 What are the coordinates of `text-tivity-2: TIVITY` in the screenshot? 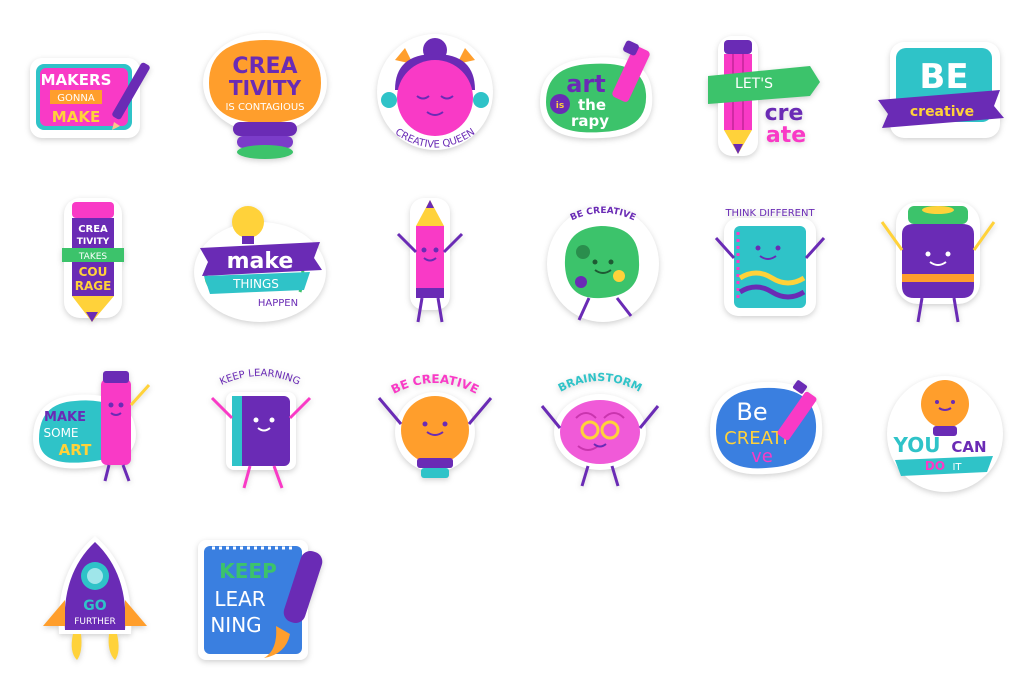 It's located at (93, 242).